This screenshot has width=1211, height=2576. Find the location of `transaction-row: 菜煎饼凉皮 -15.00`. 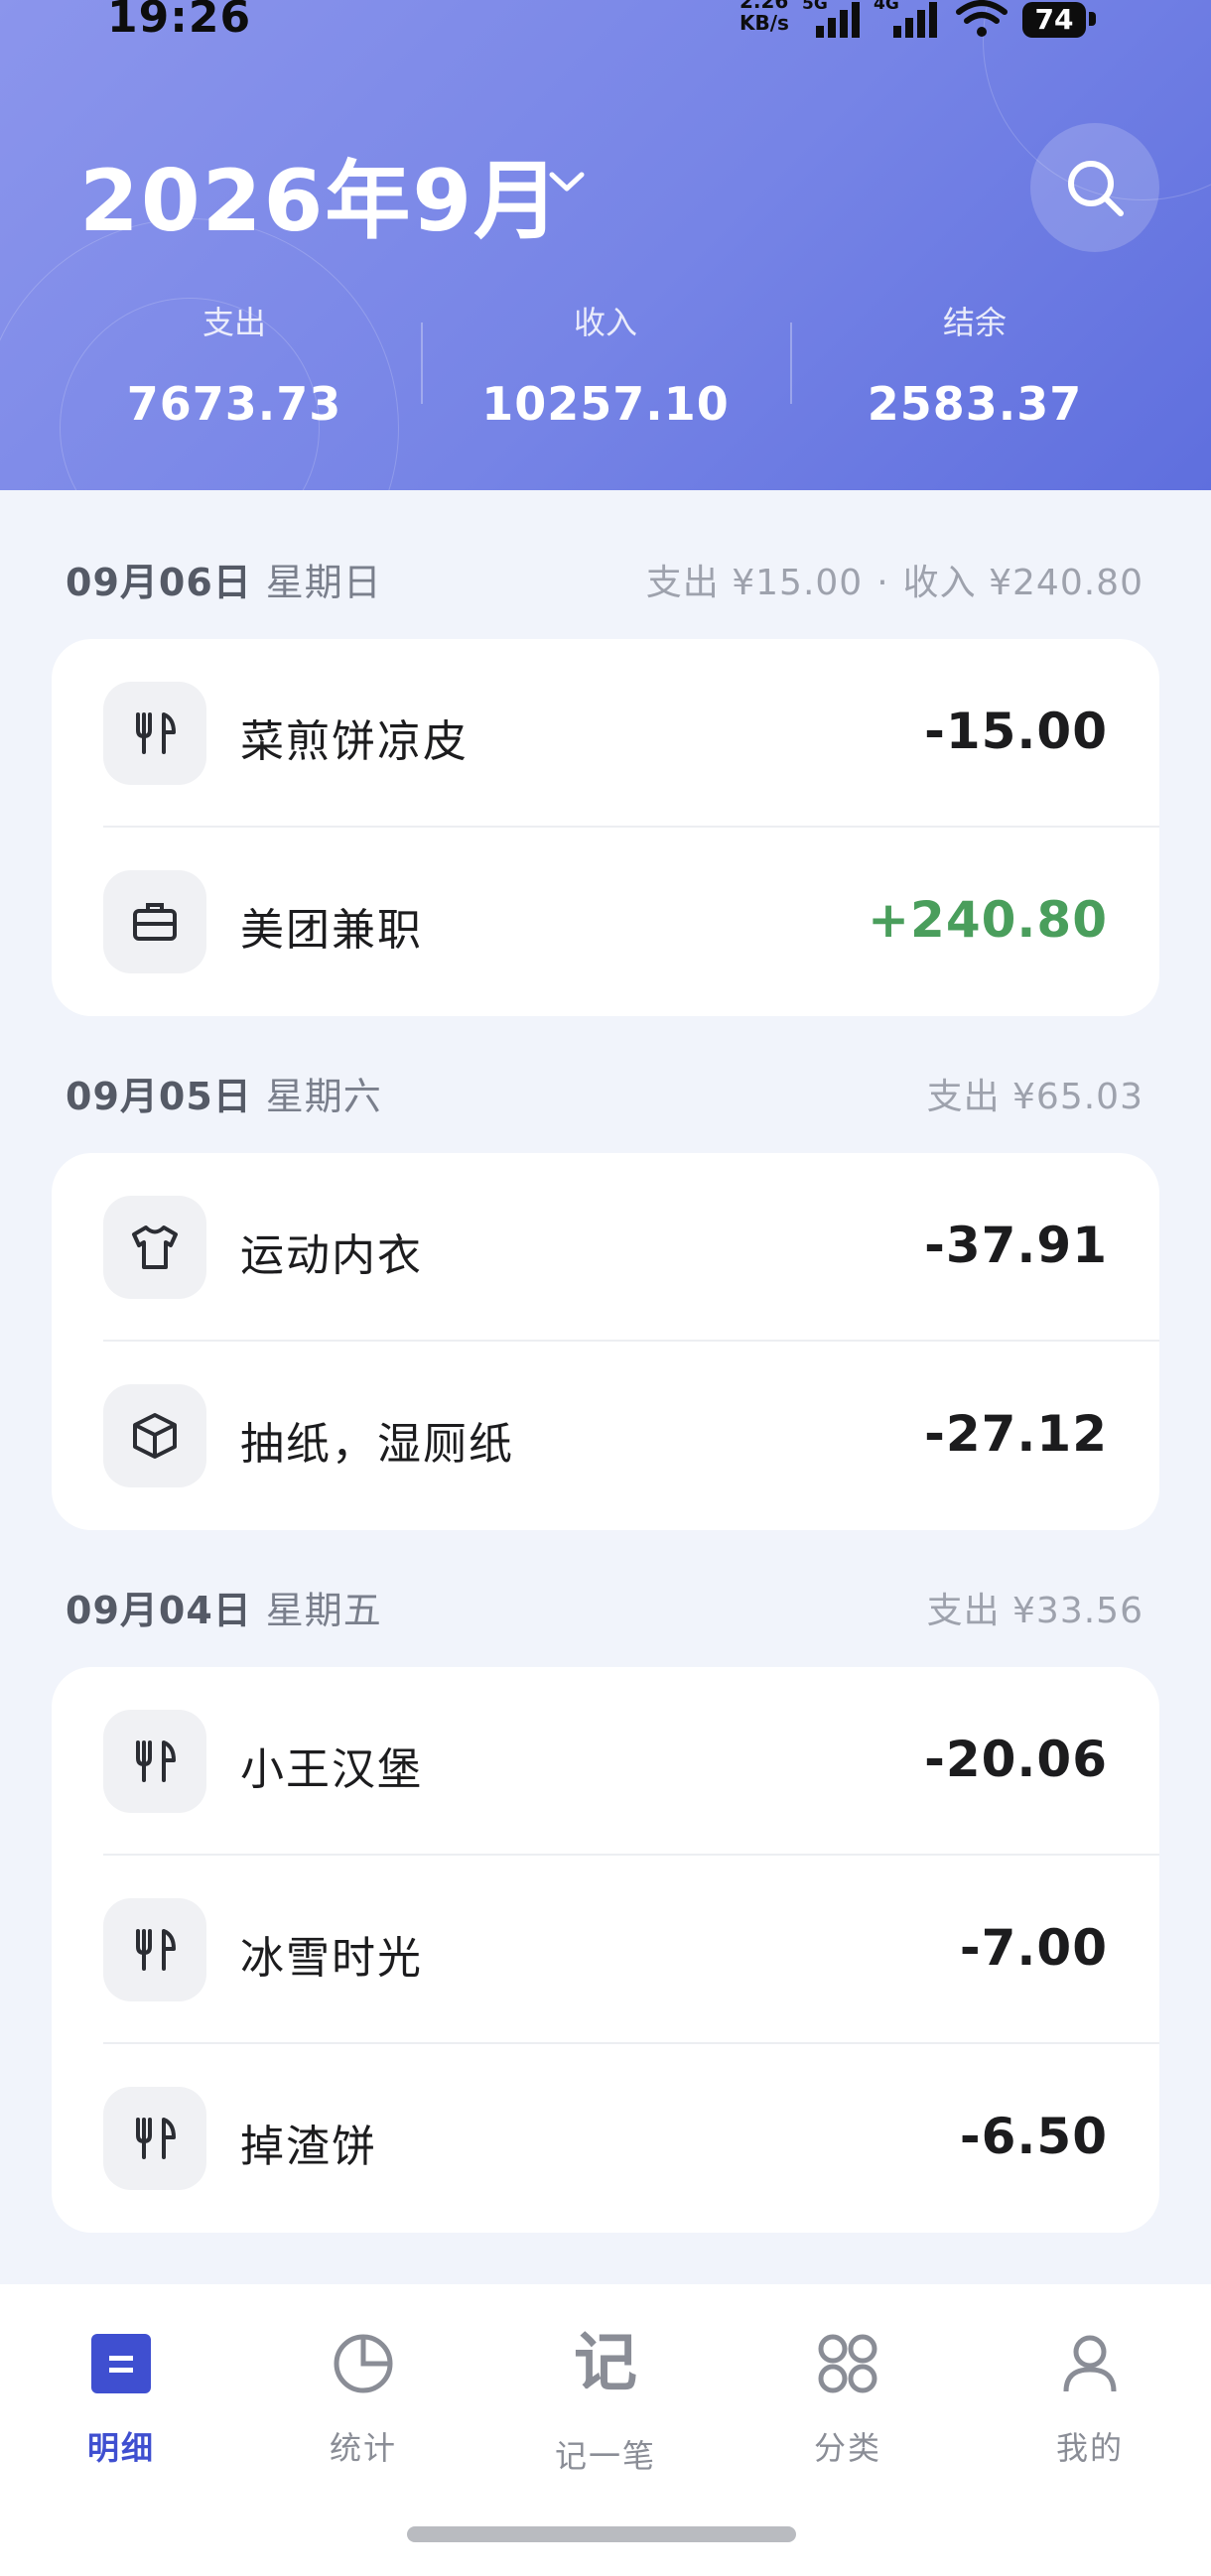

transaction-row: 菜煎饼凉皮 -15.00 is located at coordinates (606, 734).